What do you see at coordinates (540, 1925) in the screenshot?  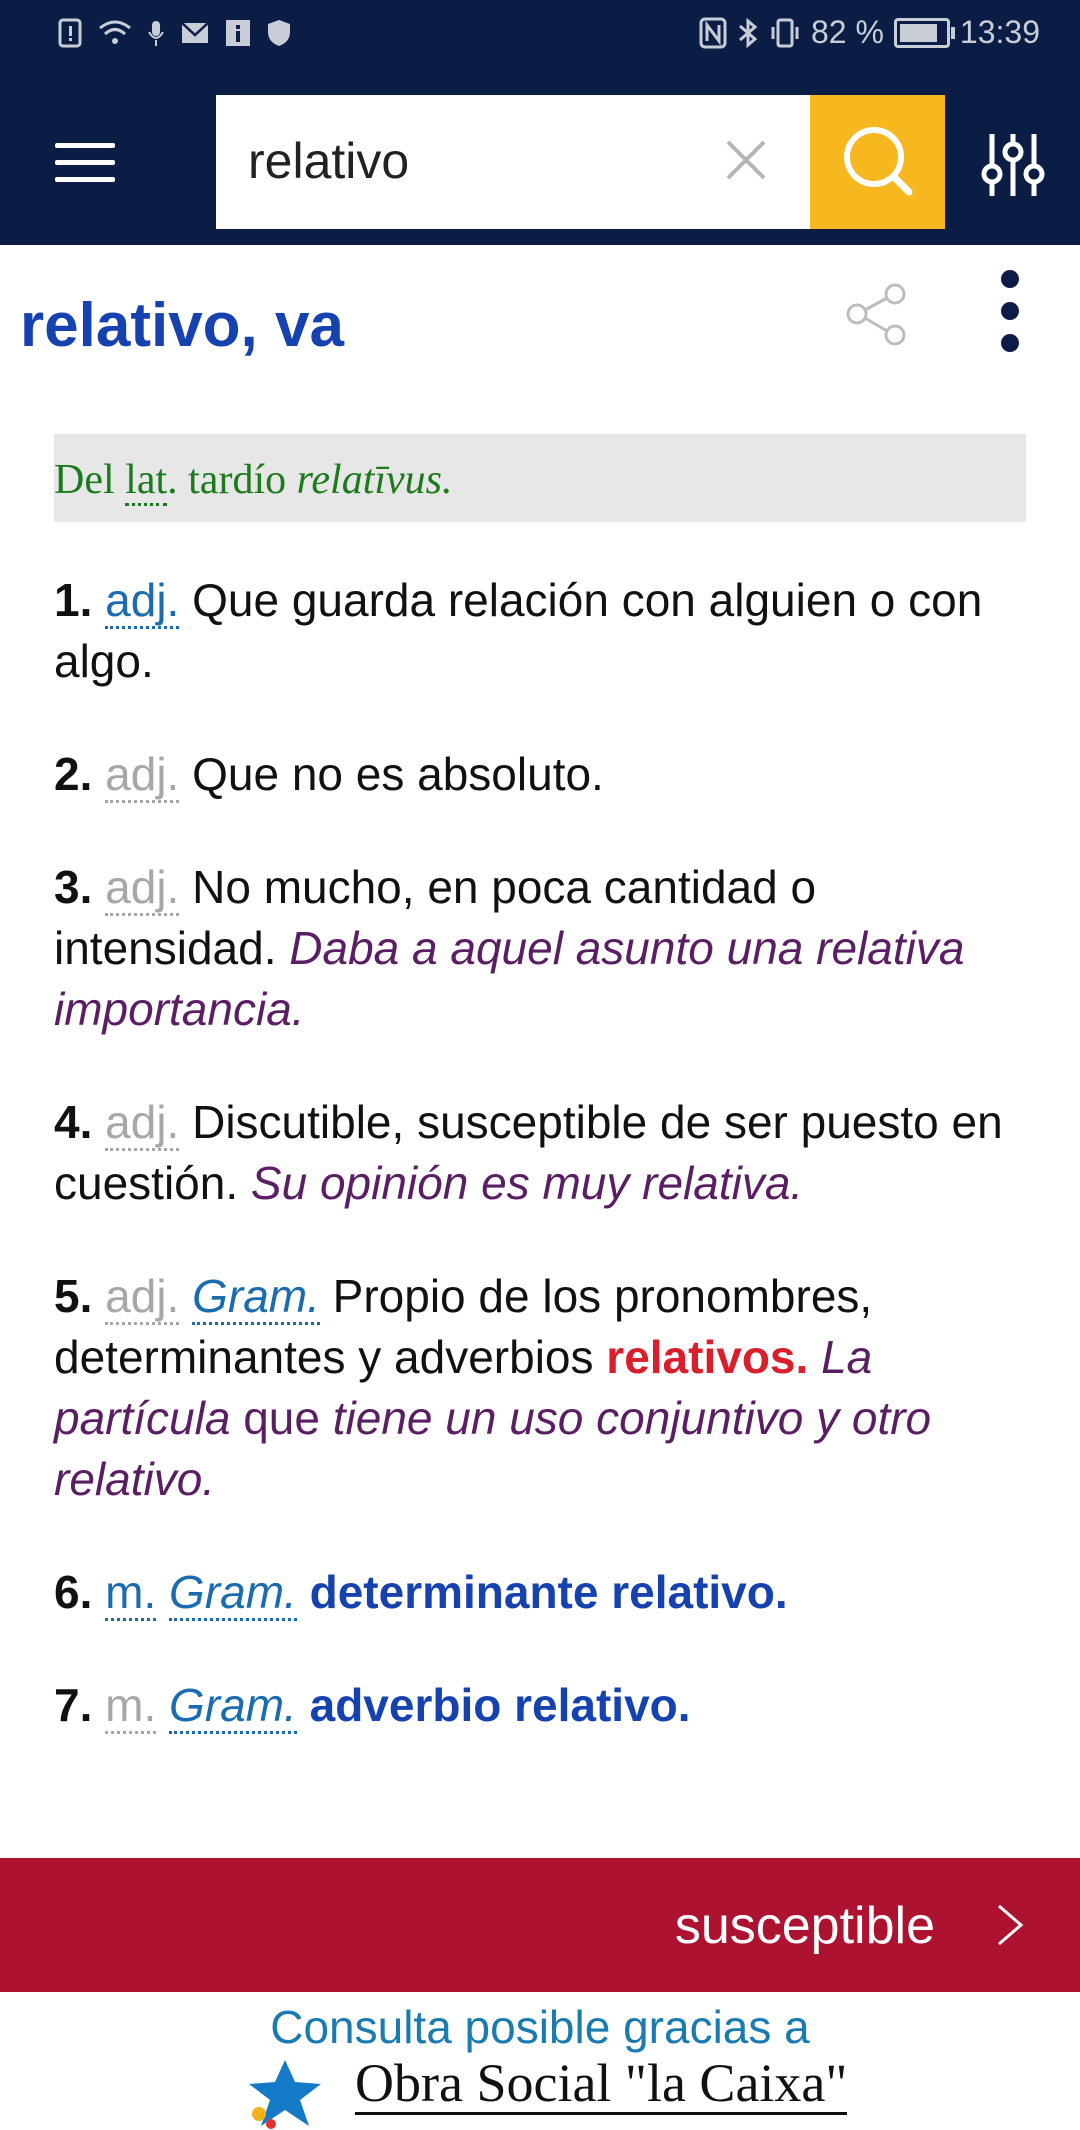 I see `next-entry-button: susceptible` at bounding box center [540, 1925].